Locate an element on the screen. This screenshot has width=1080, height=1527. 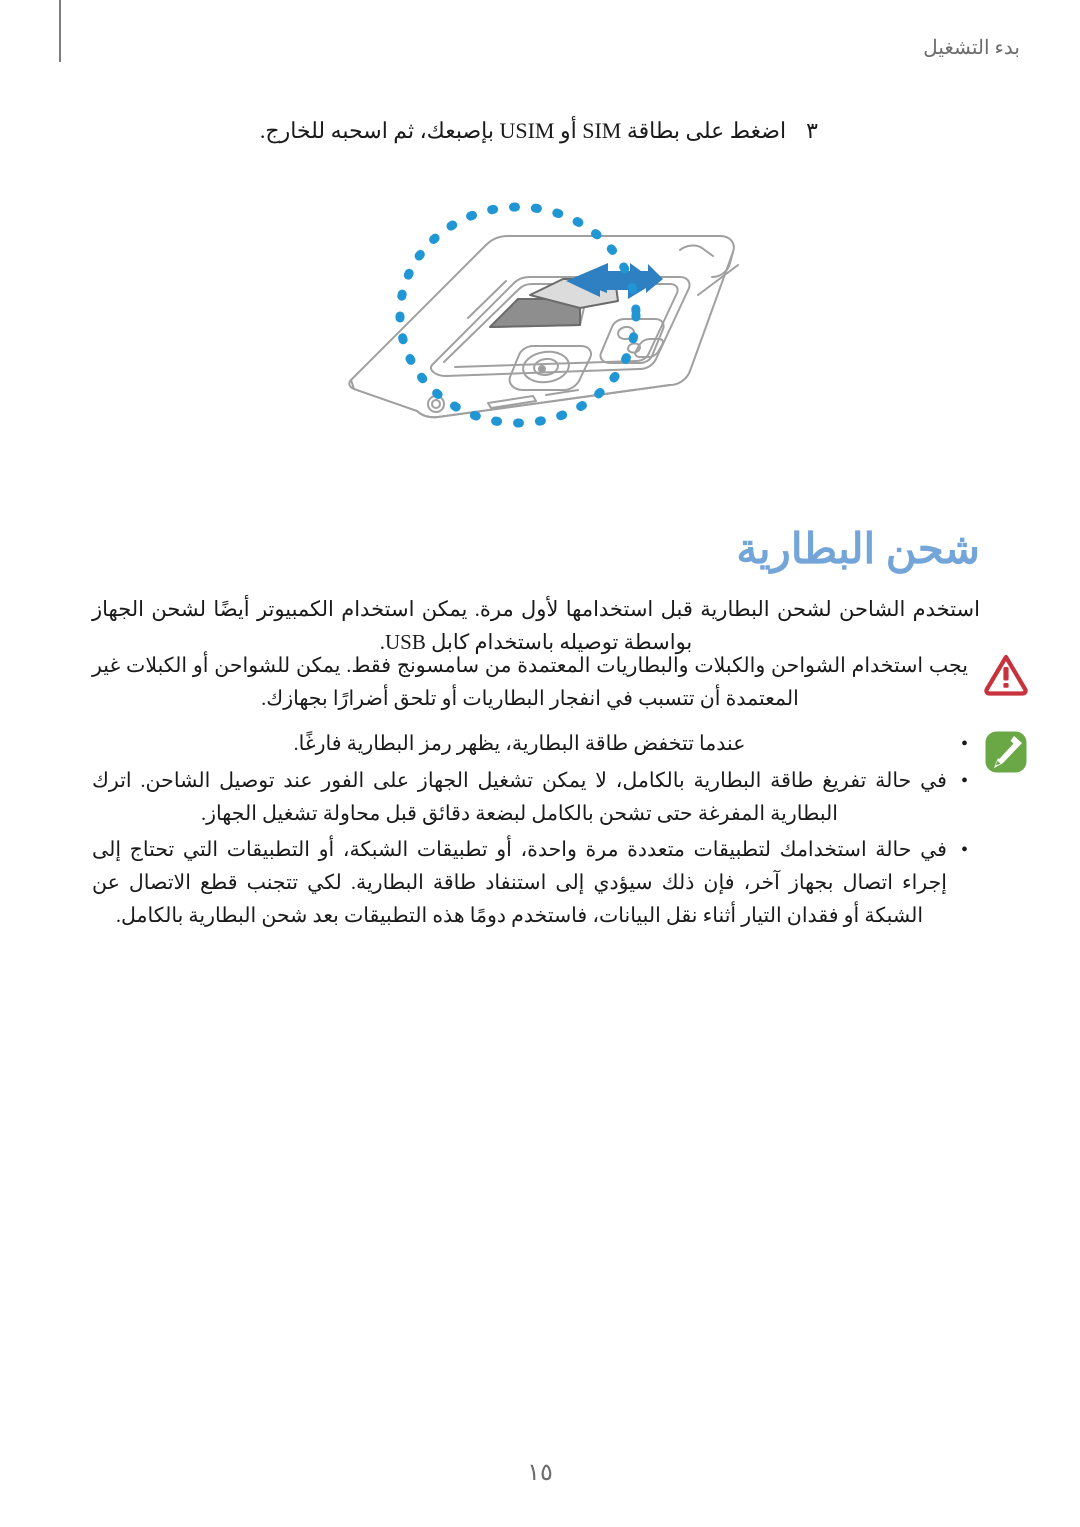
page-header: بدء التشغيل is located at coordinates (971, 48).